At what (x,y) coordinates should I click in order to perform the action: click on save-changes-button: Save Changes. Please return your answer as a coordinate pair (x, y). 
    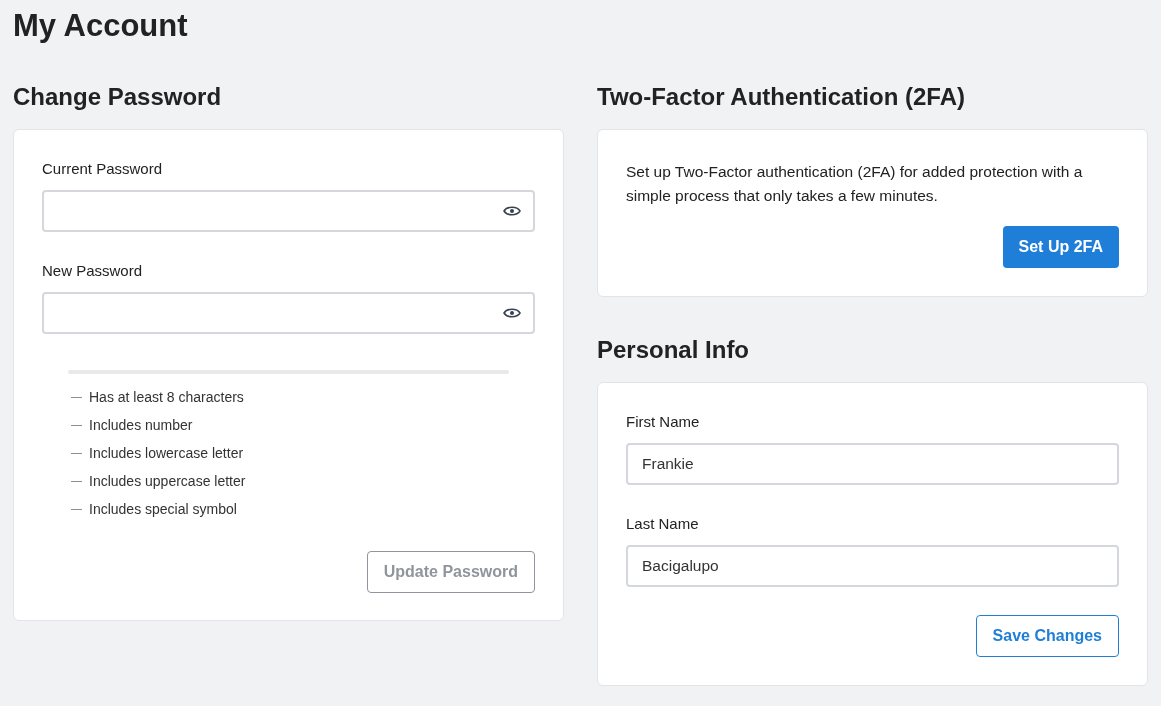
    Looking at the image, I should click on (1047, 636).